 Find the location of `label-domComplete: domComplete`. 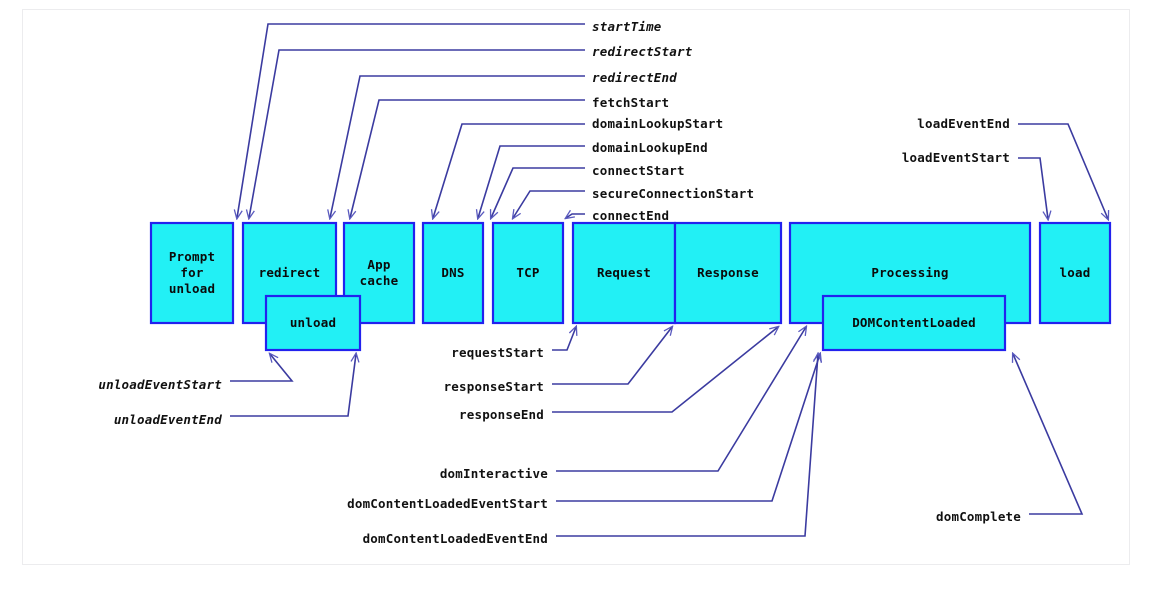

label-domComplete: domComplete is located at coordinates (978, 516).